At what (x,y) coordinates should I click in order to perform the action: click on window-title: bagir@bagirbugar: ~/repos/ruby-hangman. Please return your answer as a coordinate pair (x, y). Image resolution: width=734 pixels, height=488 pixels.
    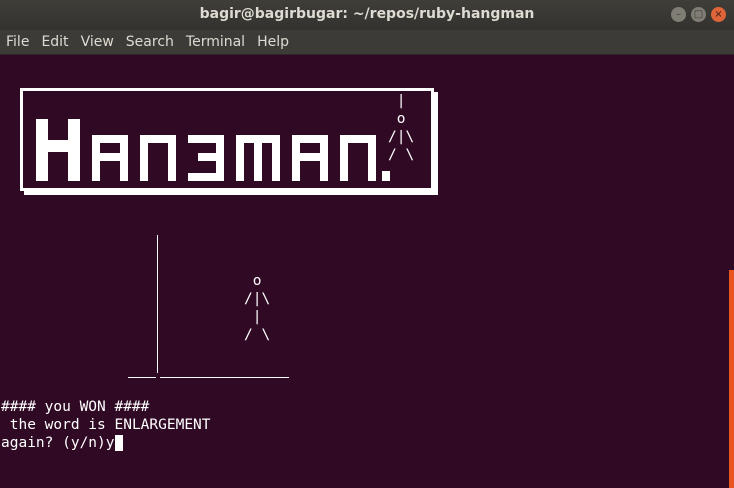
    Looking at the image, I should click on (367, 14).